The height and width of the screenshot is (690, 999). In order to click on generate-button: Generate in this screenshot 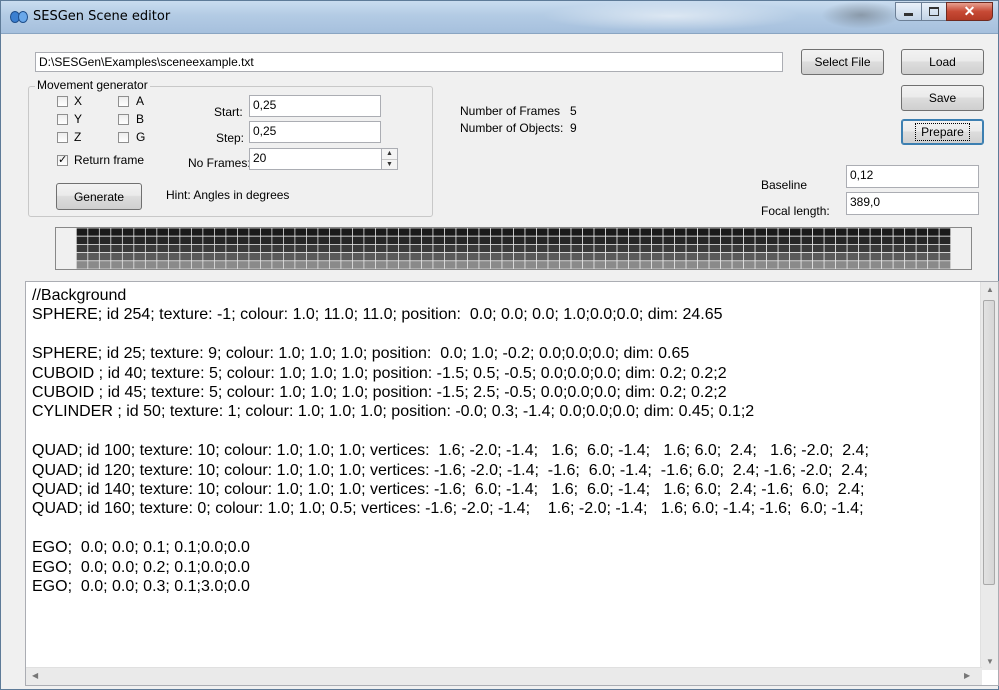, I will do `click(99, 196)`.